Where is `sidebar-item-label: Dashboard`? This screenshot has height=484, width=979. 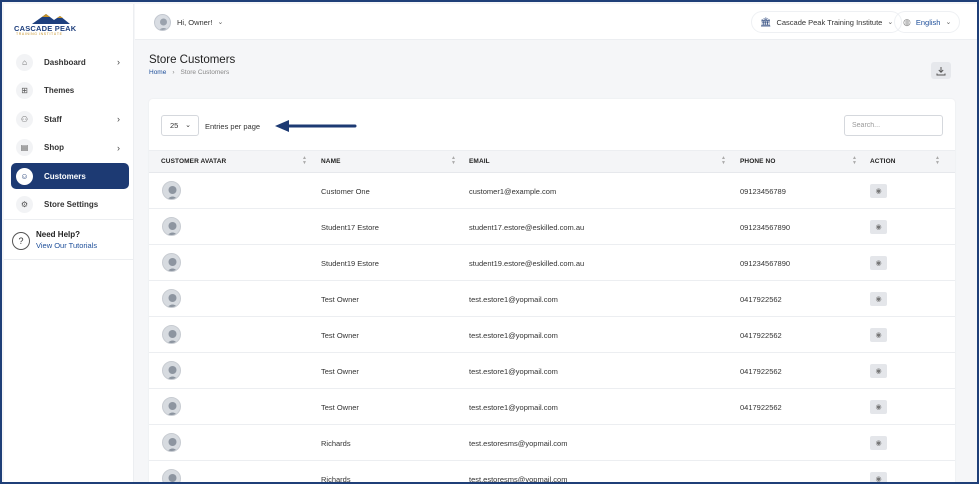 sidebar-item-label: Dashboard is located at coordinates (65, 62).